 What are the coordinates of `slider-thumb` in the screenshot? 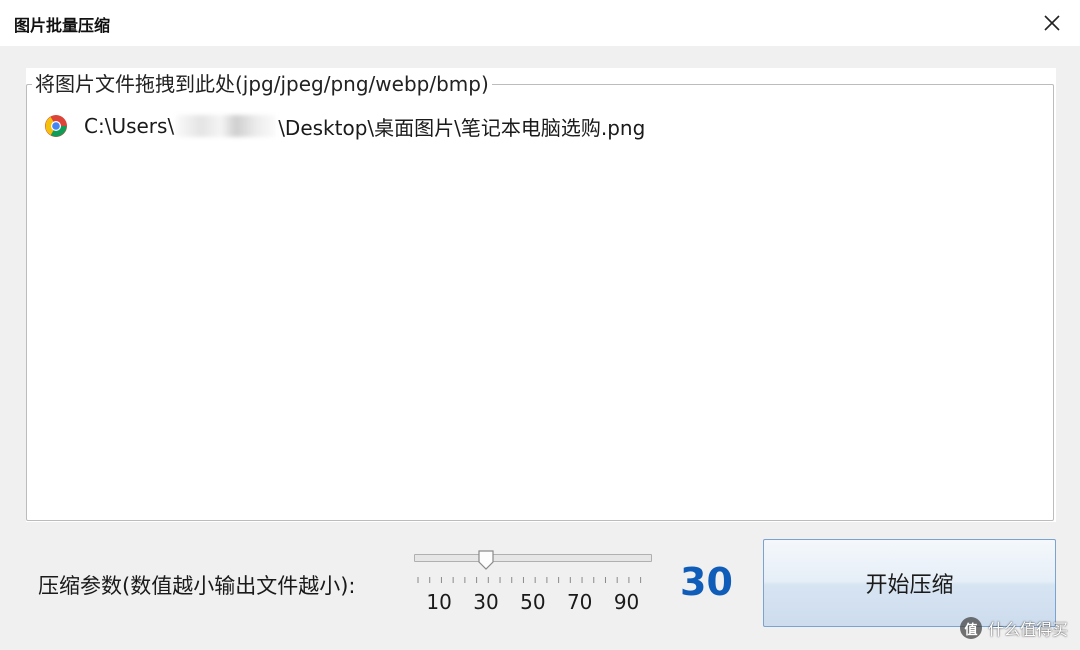 It's located at (486, 560).